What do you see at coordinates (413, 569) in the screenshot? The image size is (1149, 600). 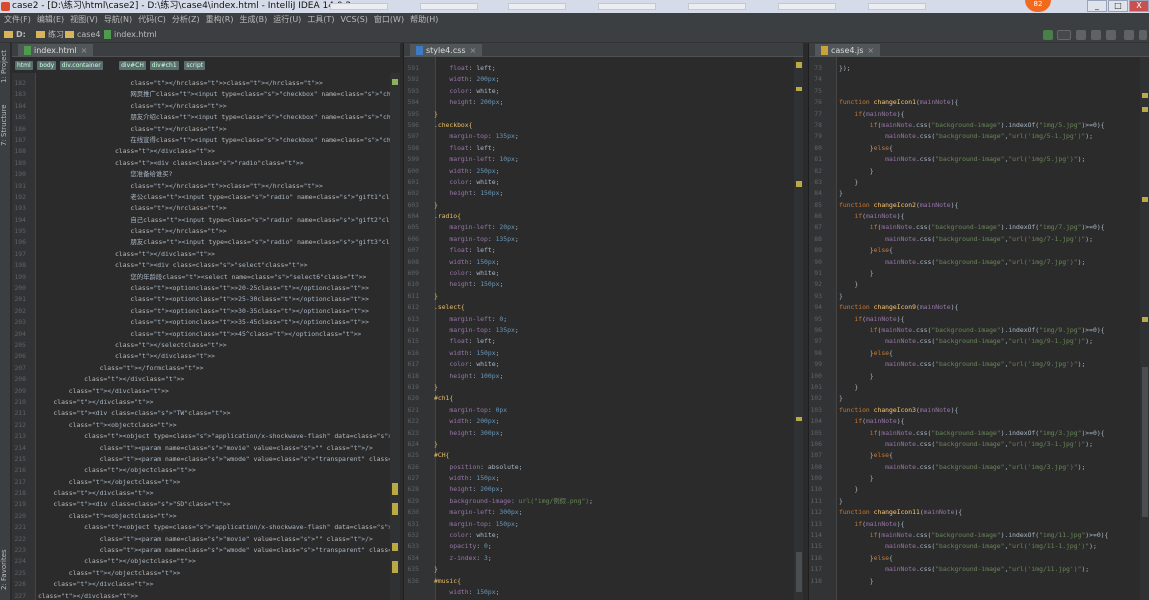 I see `line-number: 635` at bounding box center [413, 569].